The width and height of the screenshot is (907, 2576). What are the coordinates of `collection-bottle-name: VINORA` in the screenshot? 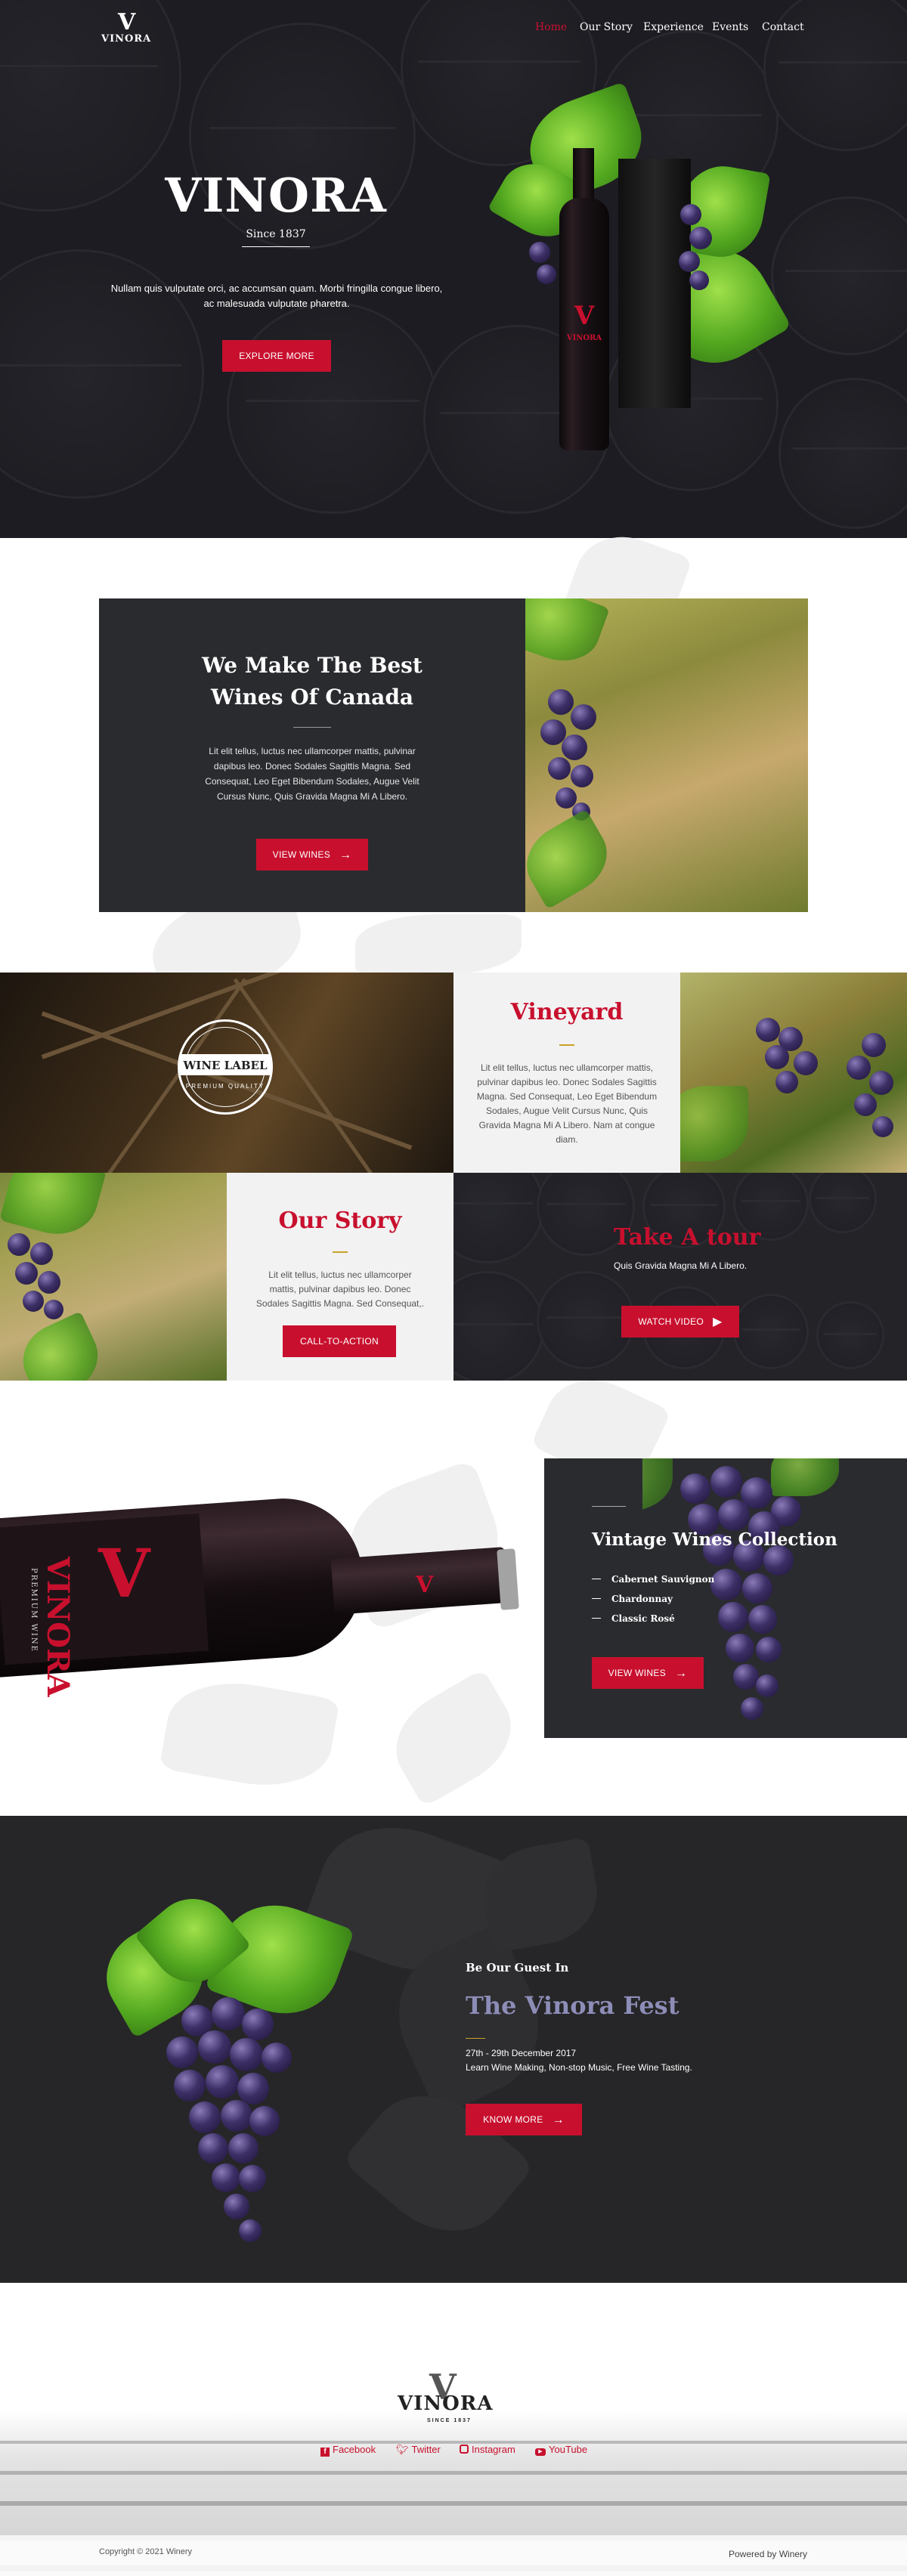 It's located at (58, 1627).